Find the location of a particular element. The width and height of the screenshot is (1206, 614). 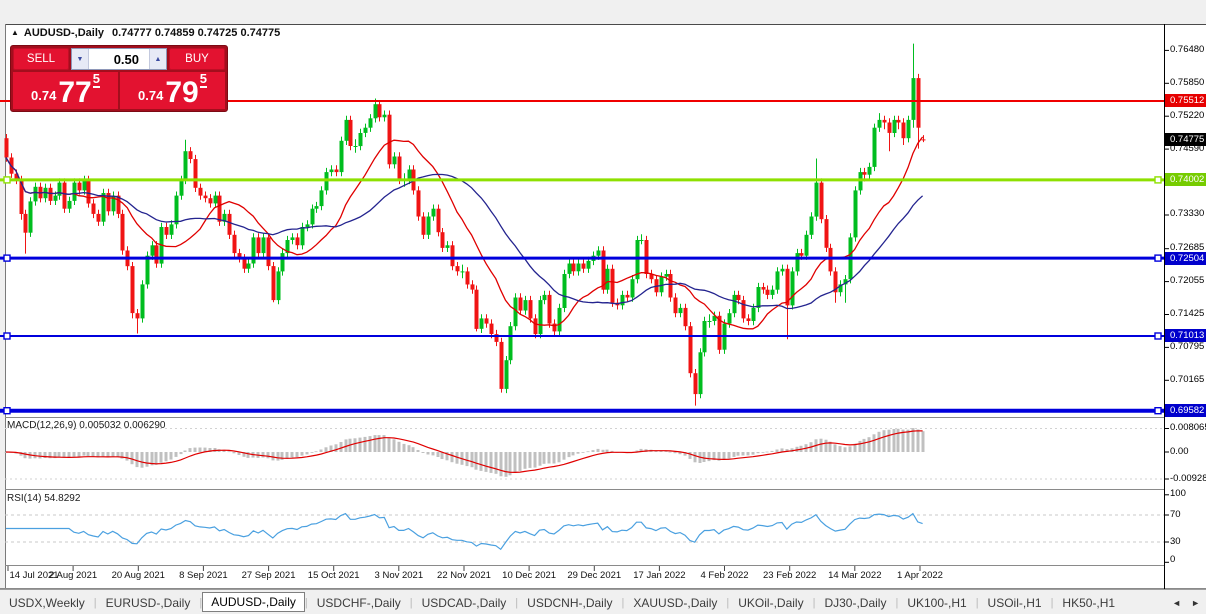

price-tick-label: 0 is located at coordinates (1173, 559).